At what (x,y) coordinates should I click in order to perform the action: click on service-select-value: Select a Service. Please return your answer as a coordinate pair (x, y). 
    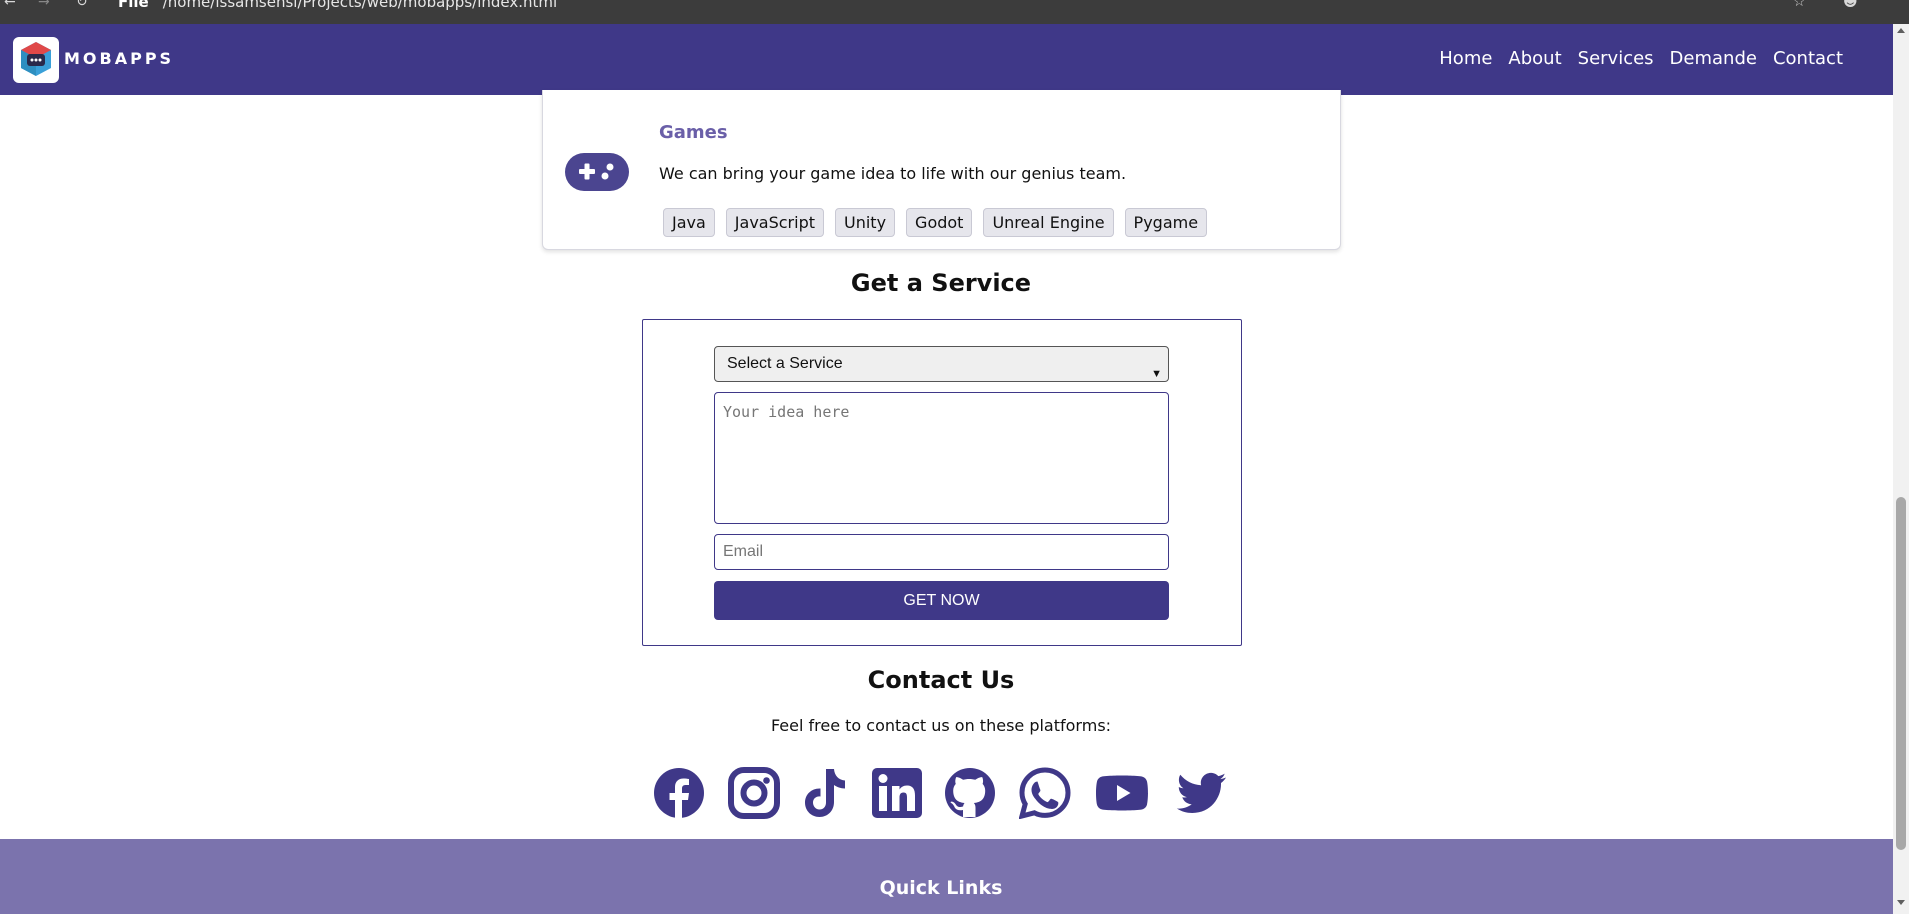
    Looking at the image, I should click on (785, 363).